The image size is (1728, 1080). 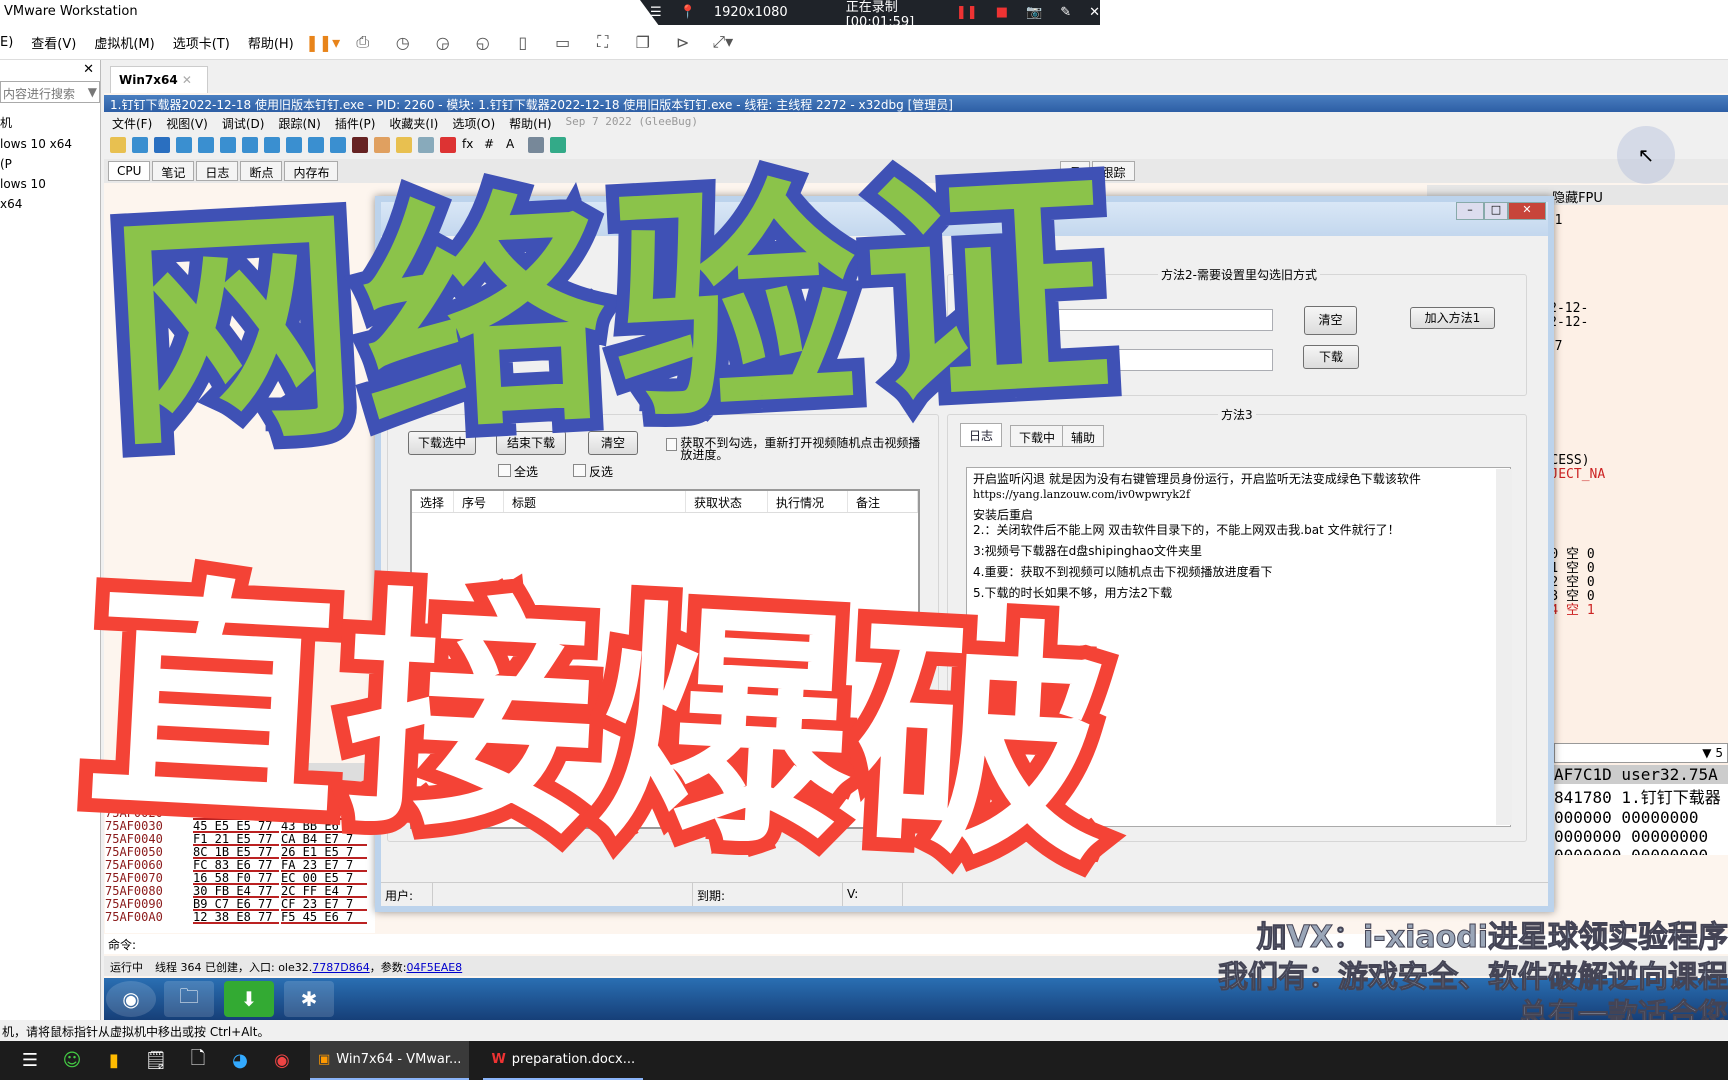 I want to click on stack-line: AF7C1D user32.75A, so click(x=1641, y=774).